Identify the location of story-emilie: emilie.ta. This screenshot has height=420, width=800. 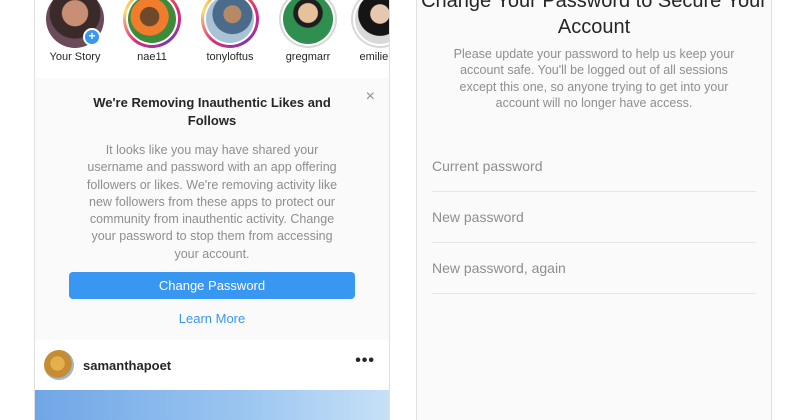
(364, 31).